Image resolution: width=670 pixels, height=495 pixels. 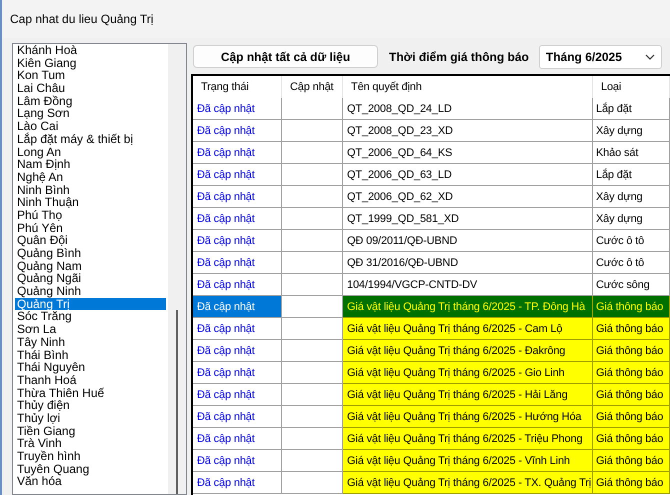 I want to click on list-item: Lạng Sơn, so click(x=90, y=113).